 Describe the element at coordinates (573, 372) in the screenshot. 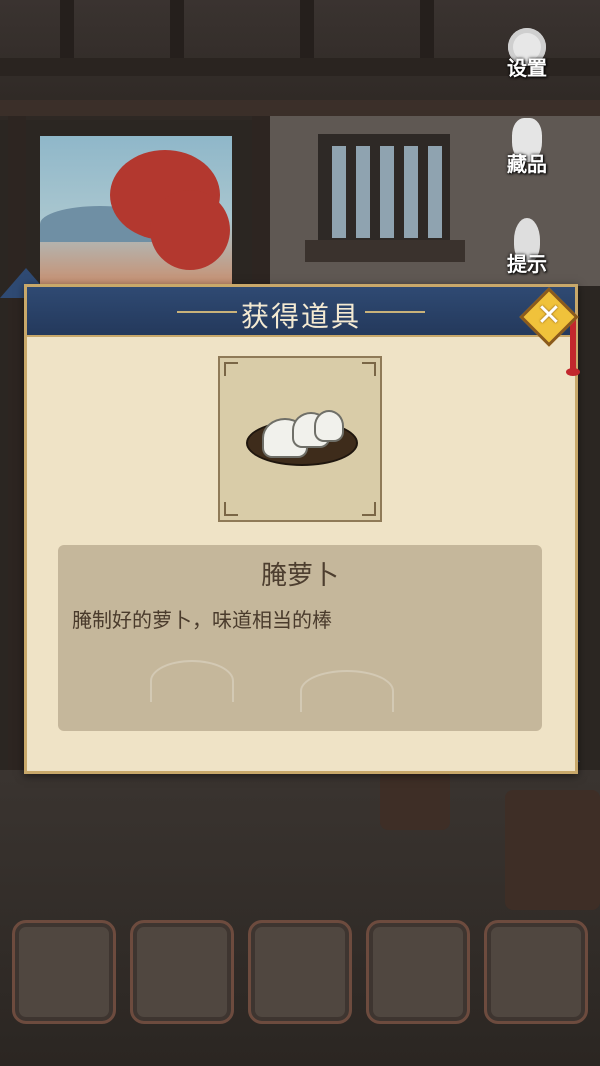

I see `tassel-end` at that location.